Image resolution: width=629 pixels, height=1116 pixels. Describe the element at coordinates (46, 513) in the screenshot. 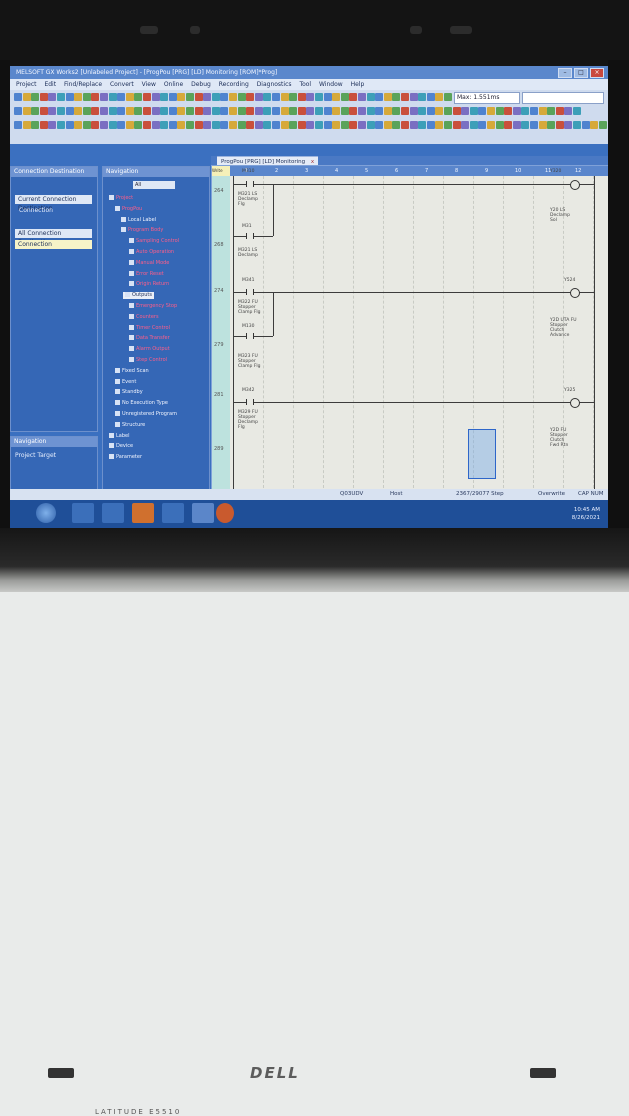

I see `start-button` at that location.